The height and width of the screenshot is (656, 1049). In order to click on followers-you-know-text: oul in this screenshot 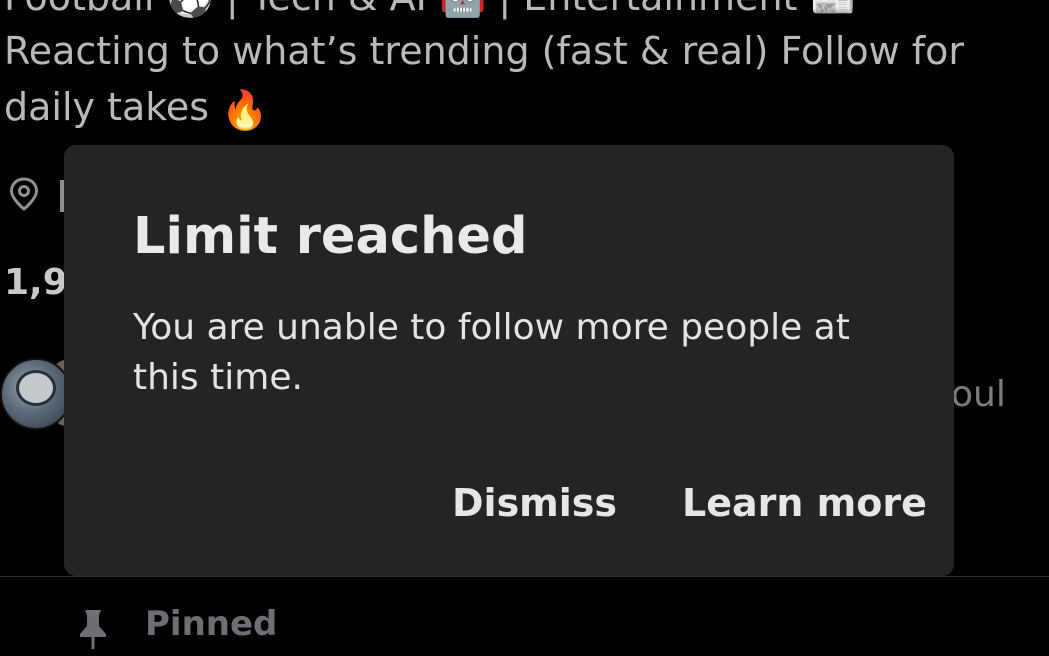, I will do `click(978, 394)`.